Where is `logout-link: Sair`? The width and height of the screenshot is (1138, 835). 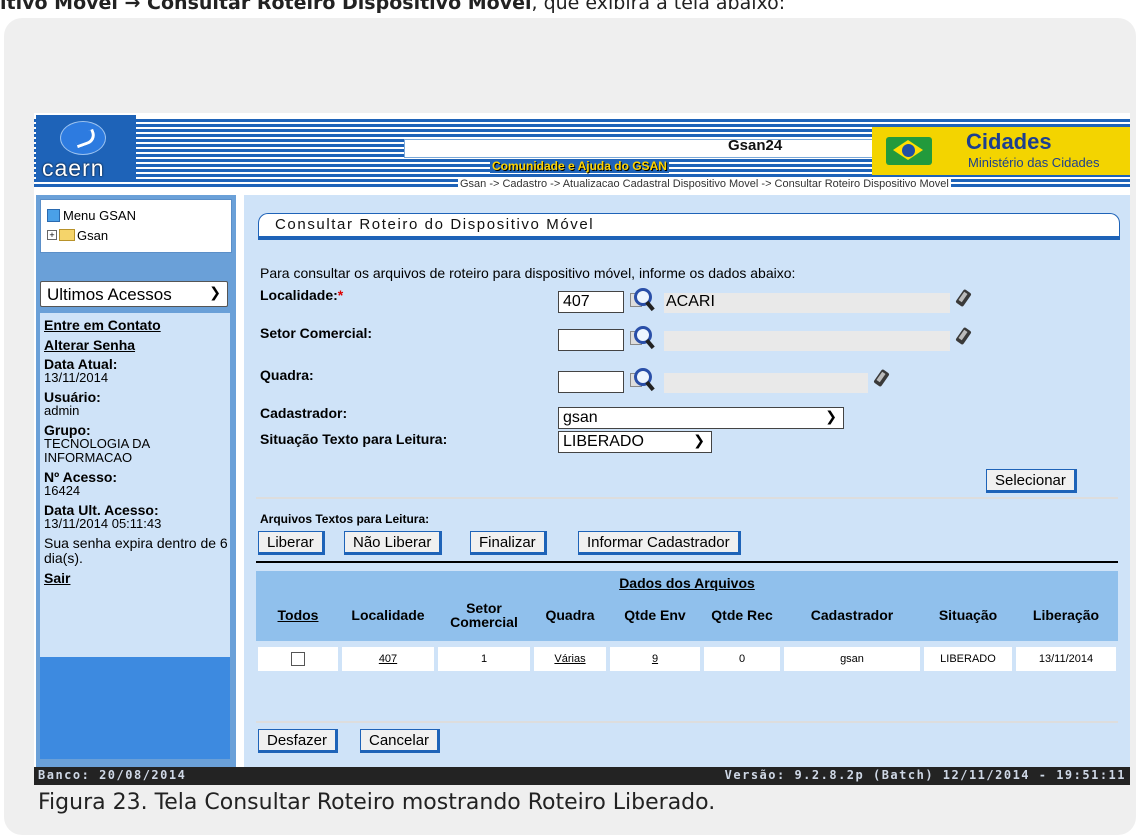
logout-link: Sair is located at coordinates (137, 578).